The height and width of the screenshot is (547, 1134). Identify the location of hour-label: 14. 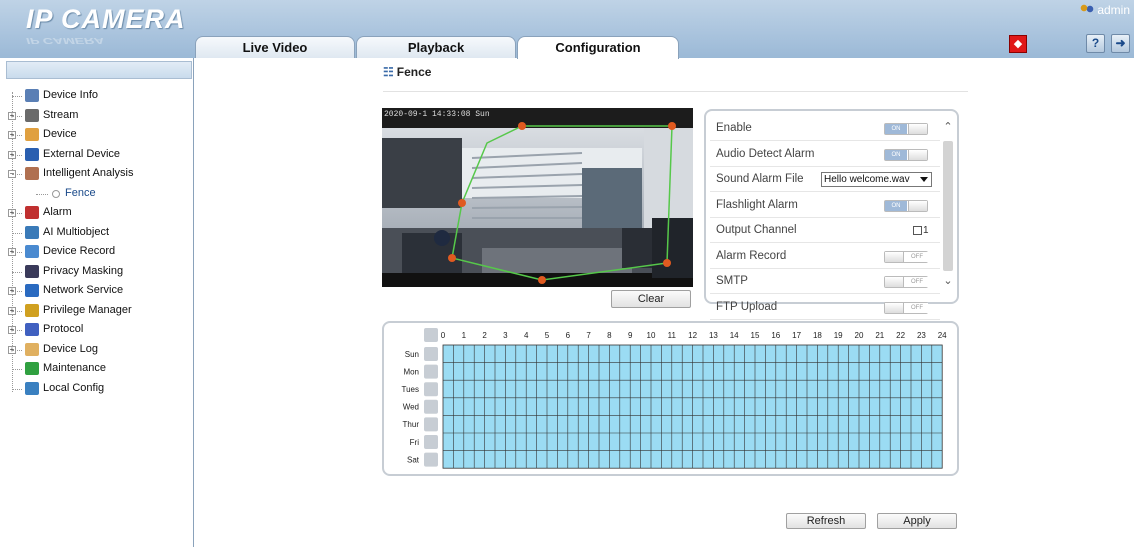
(734, 335).